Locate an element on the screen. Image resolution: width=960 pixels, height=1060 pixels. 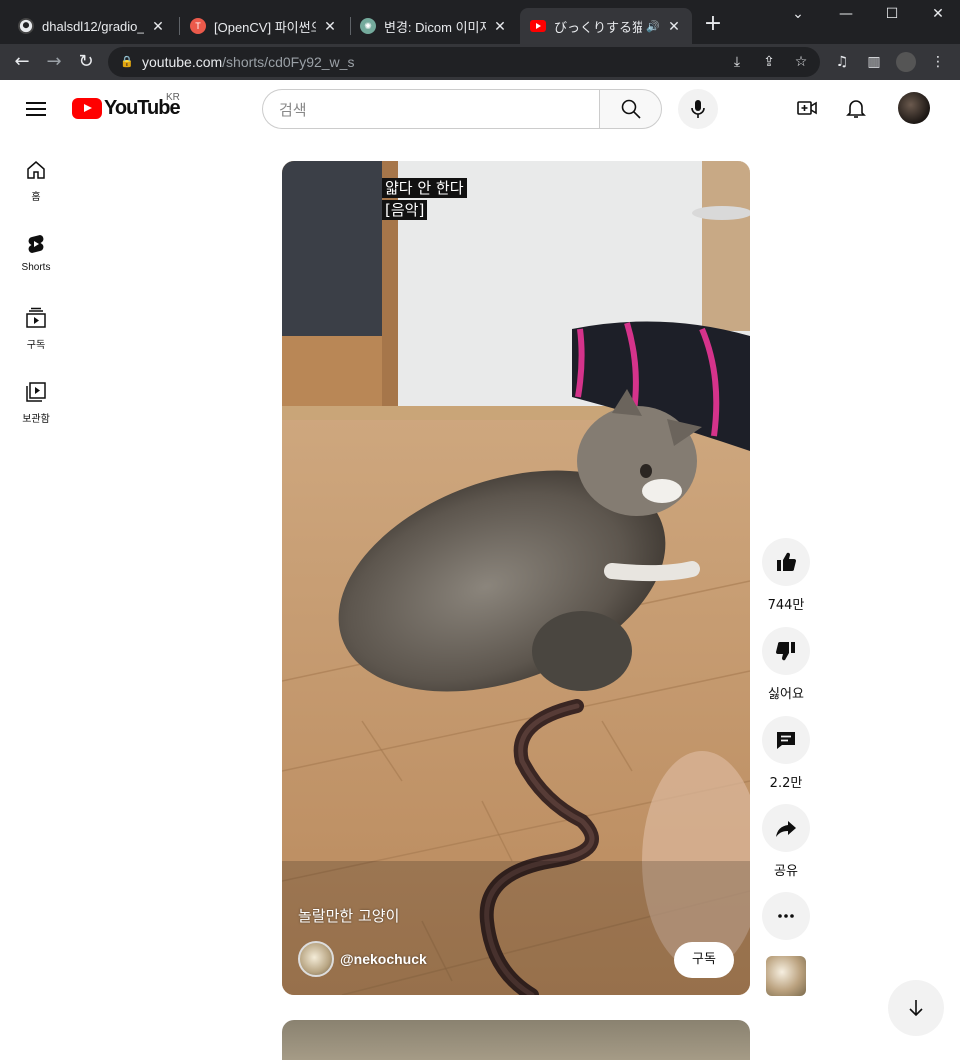
thumbs-up-icon is located at coordinates (786, 561).